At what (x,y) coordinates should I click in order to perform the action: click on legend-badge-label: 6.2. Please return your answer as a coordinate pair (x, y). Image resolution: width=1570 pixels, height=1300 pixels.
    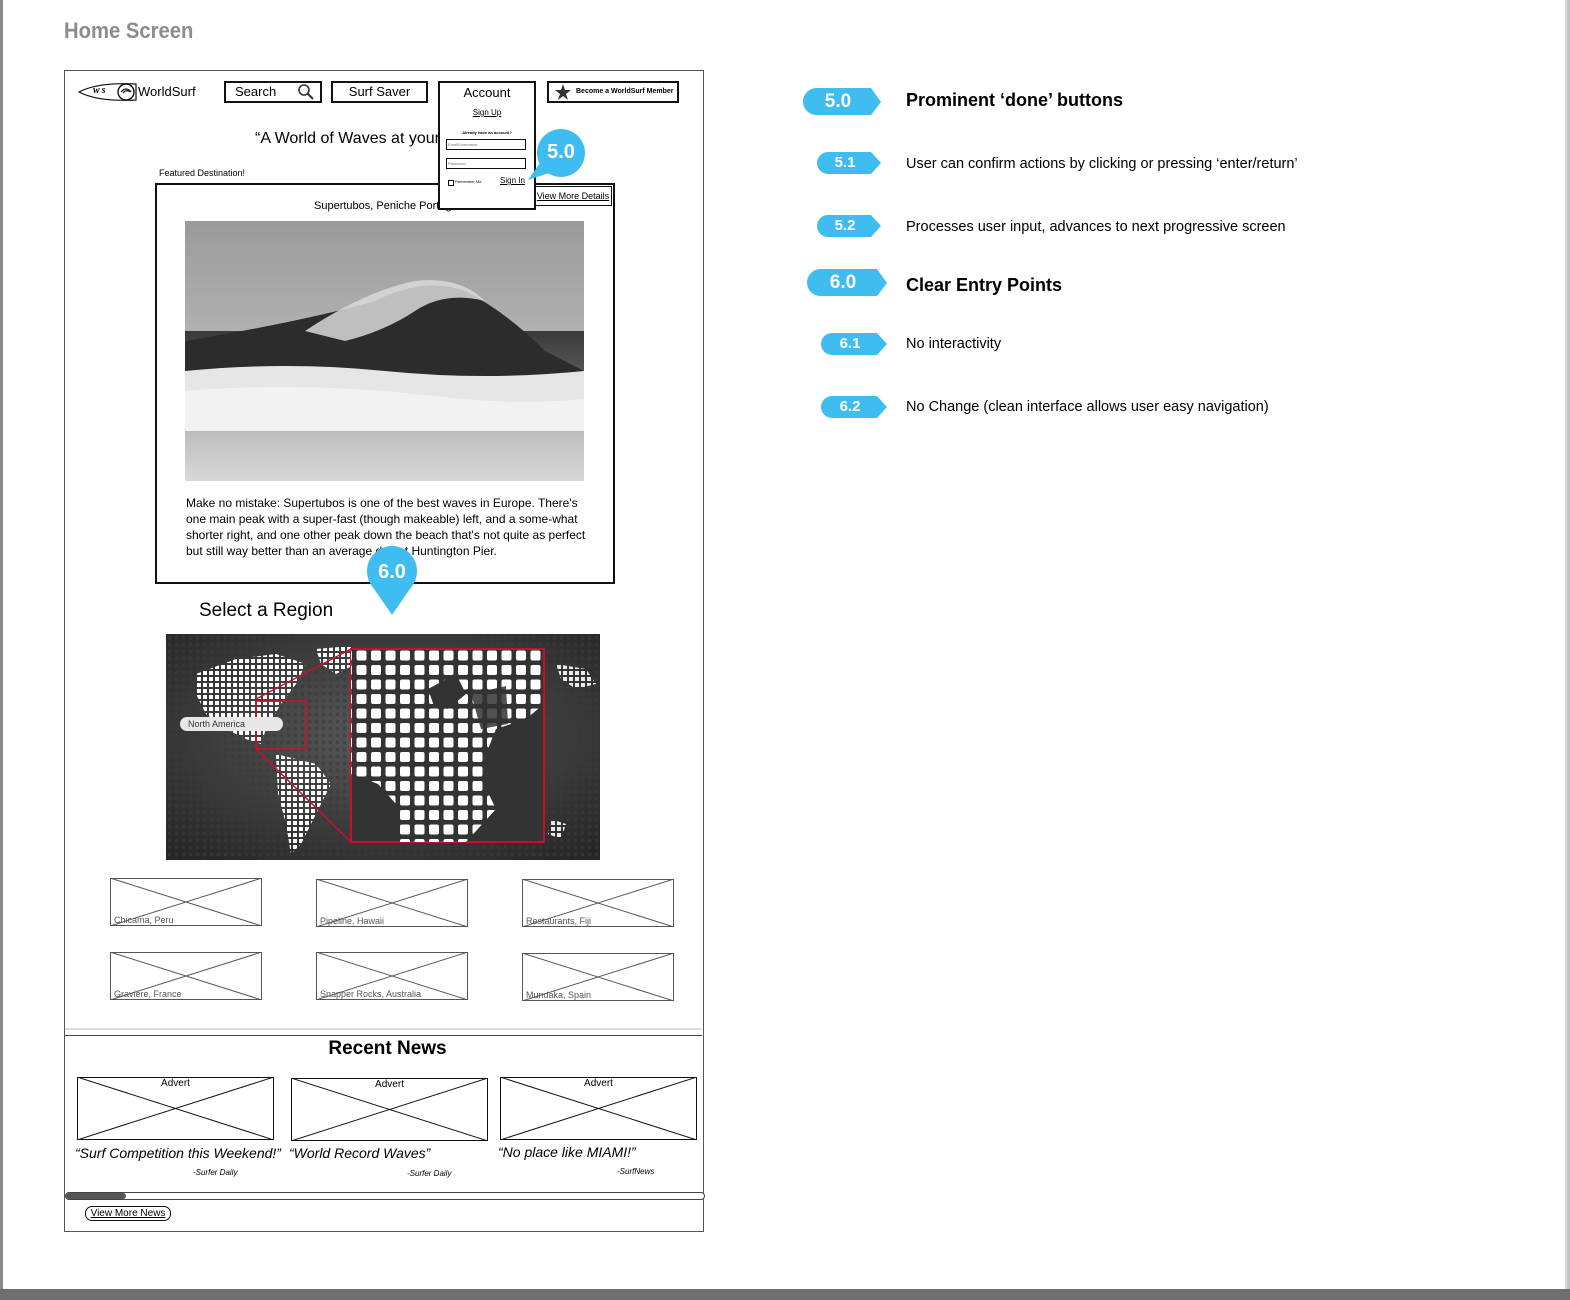
    Looking at the image, I should click on (850, 406).